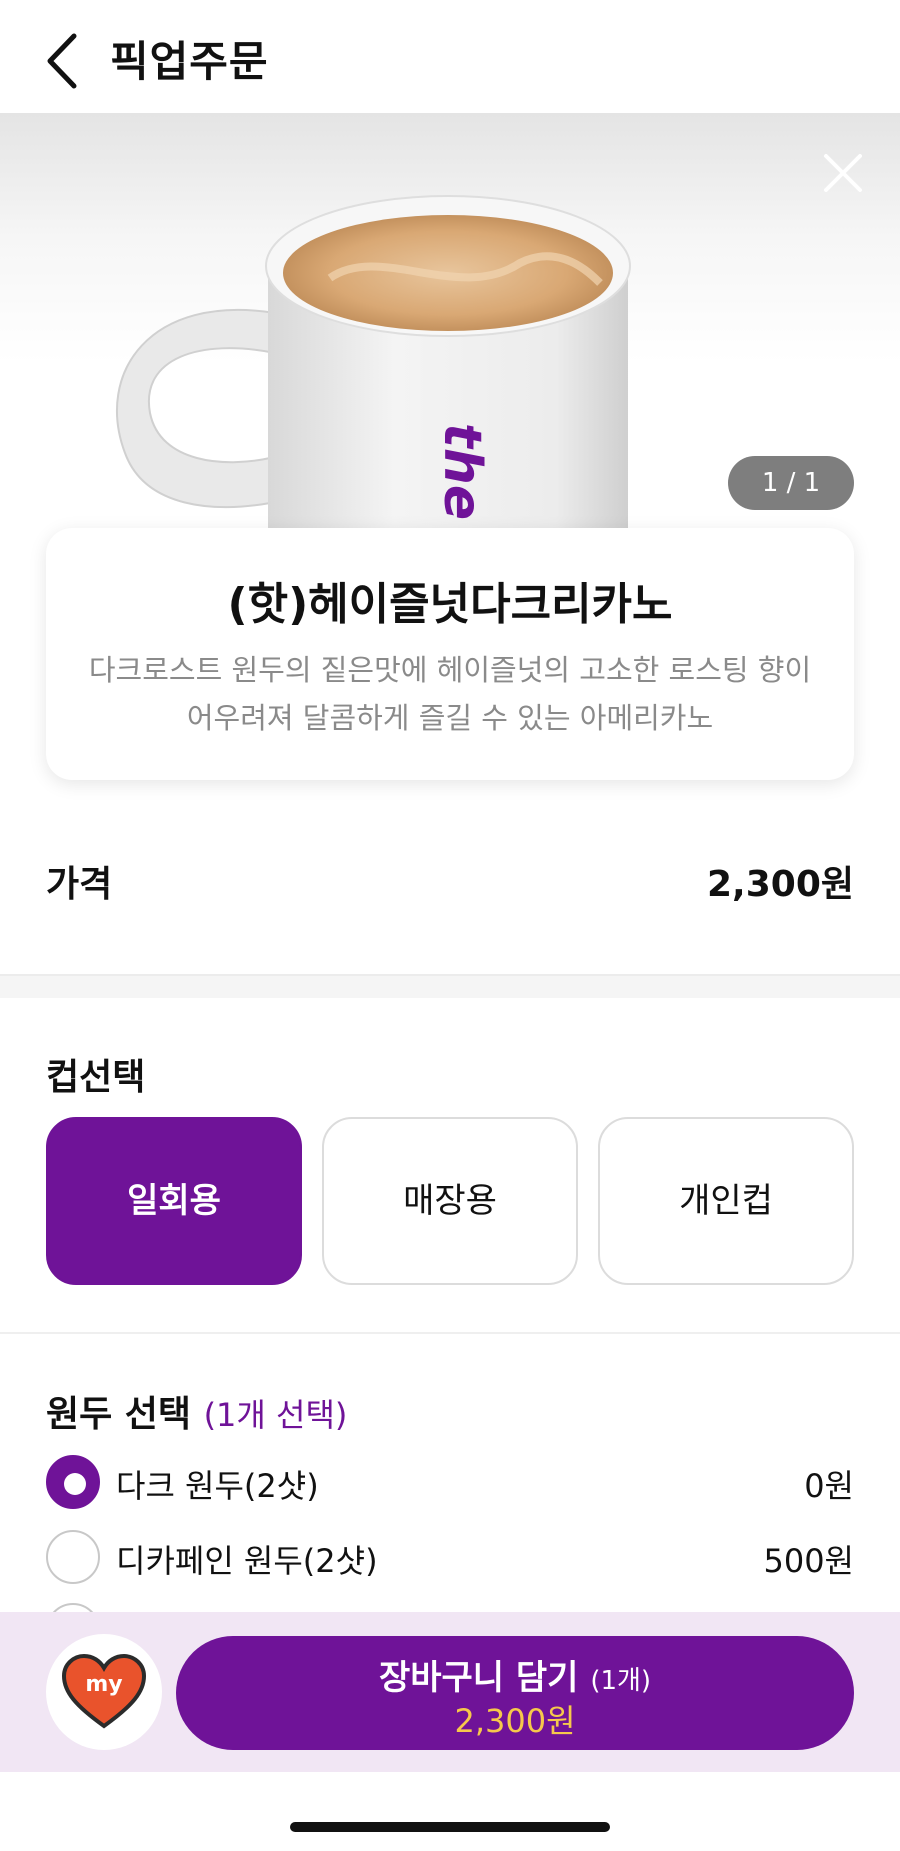 Image resolution: width=900 pixels, height=1851 pixels. I want to click on cup-option-disposable: 일회용, so click(174, 1201).